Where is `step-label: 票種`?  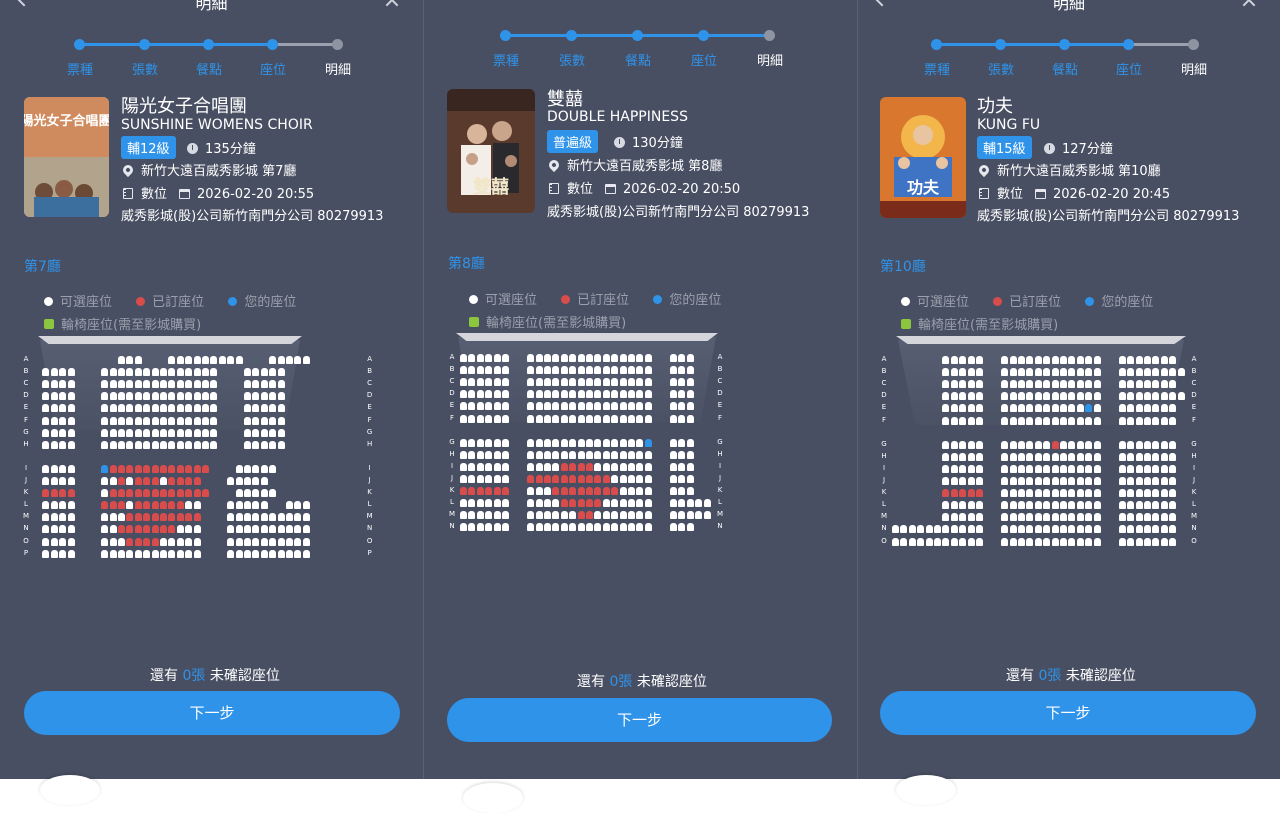
step-label: 票種 is located at coordinates (506, 59).